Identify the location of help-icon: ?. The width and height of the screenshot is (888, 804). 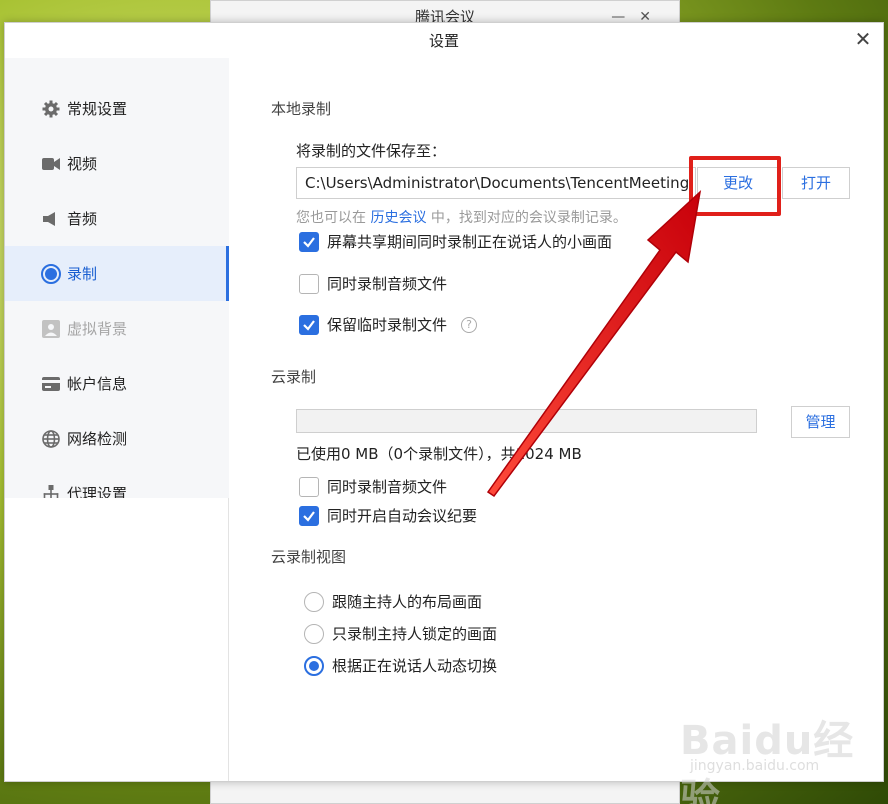
(469, 324).